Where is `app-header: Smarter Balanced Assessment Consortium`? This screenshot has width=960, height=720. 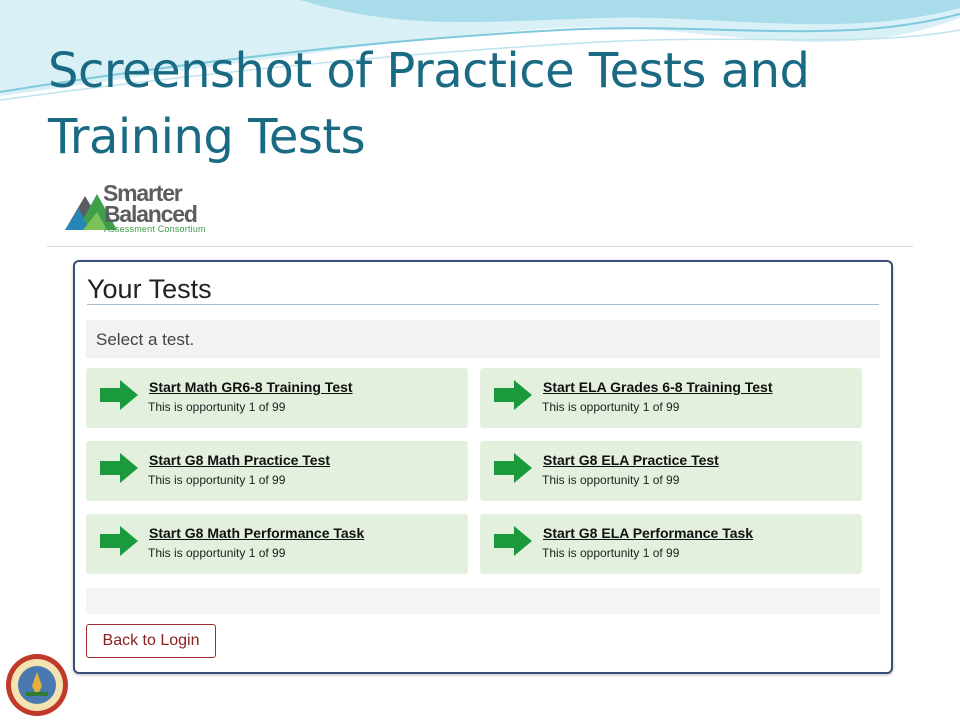
app-header: Smarter Balanced Assessment Consortium is located at coordinates (480, 208).